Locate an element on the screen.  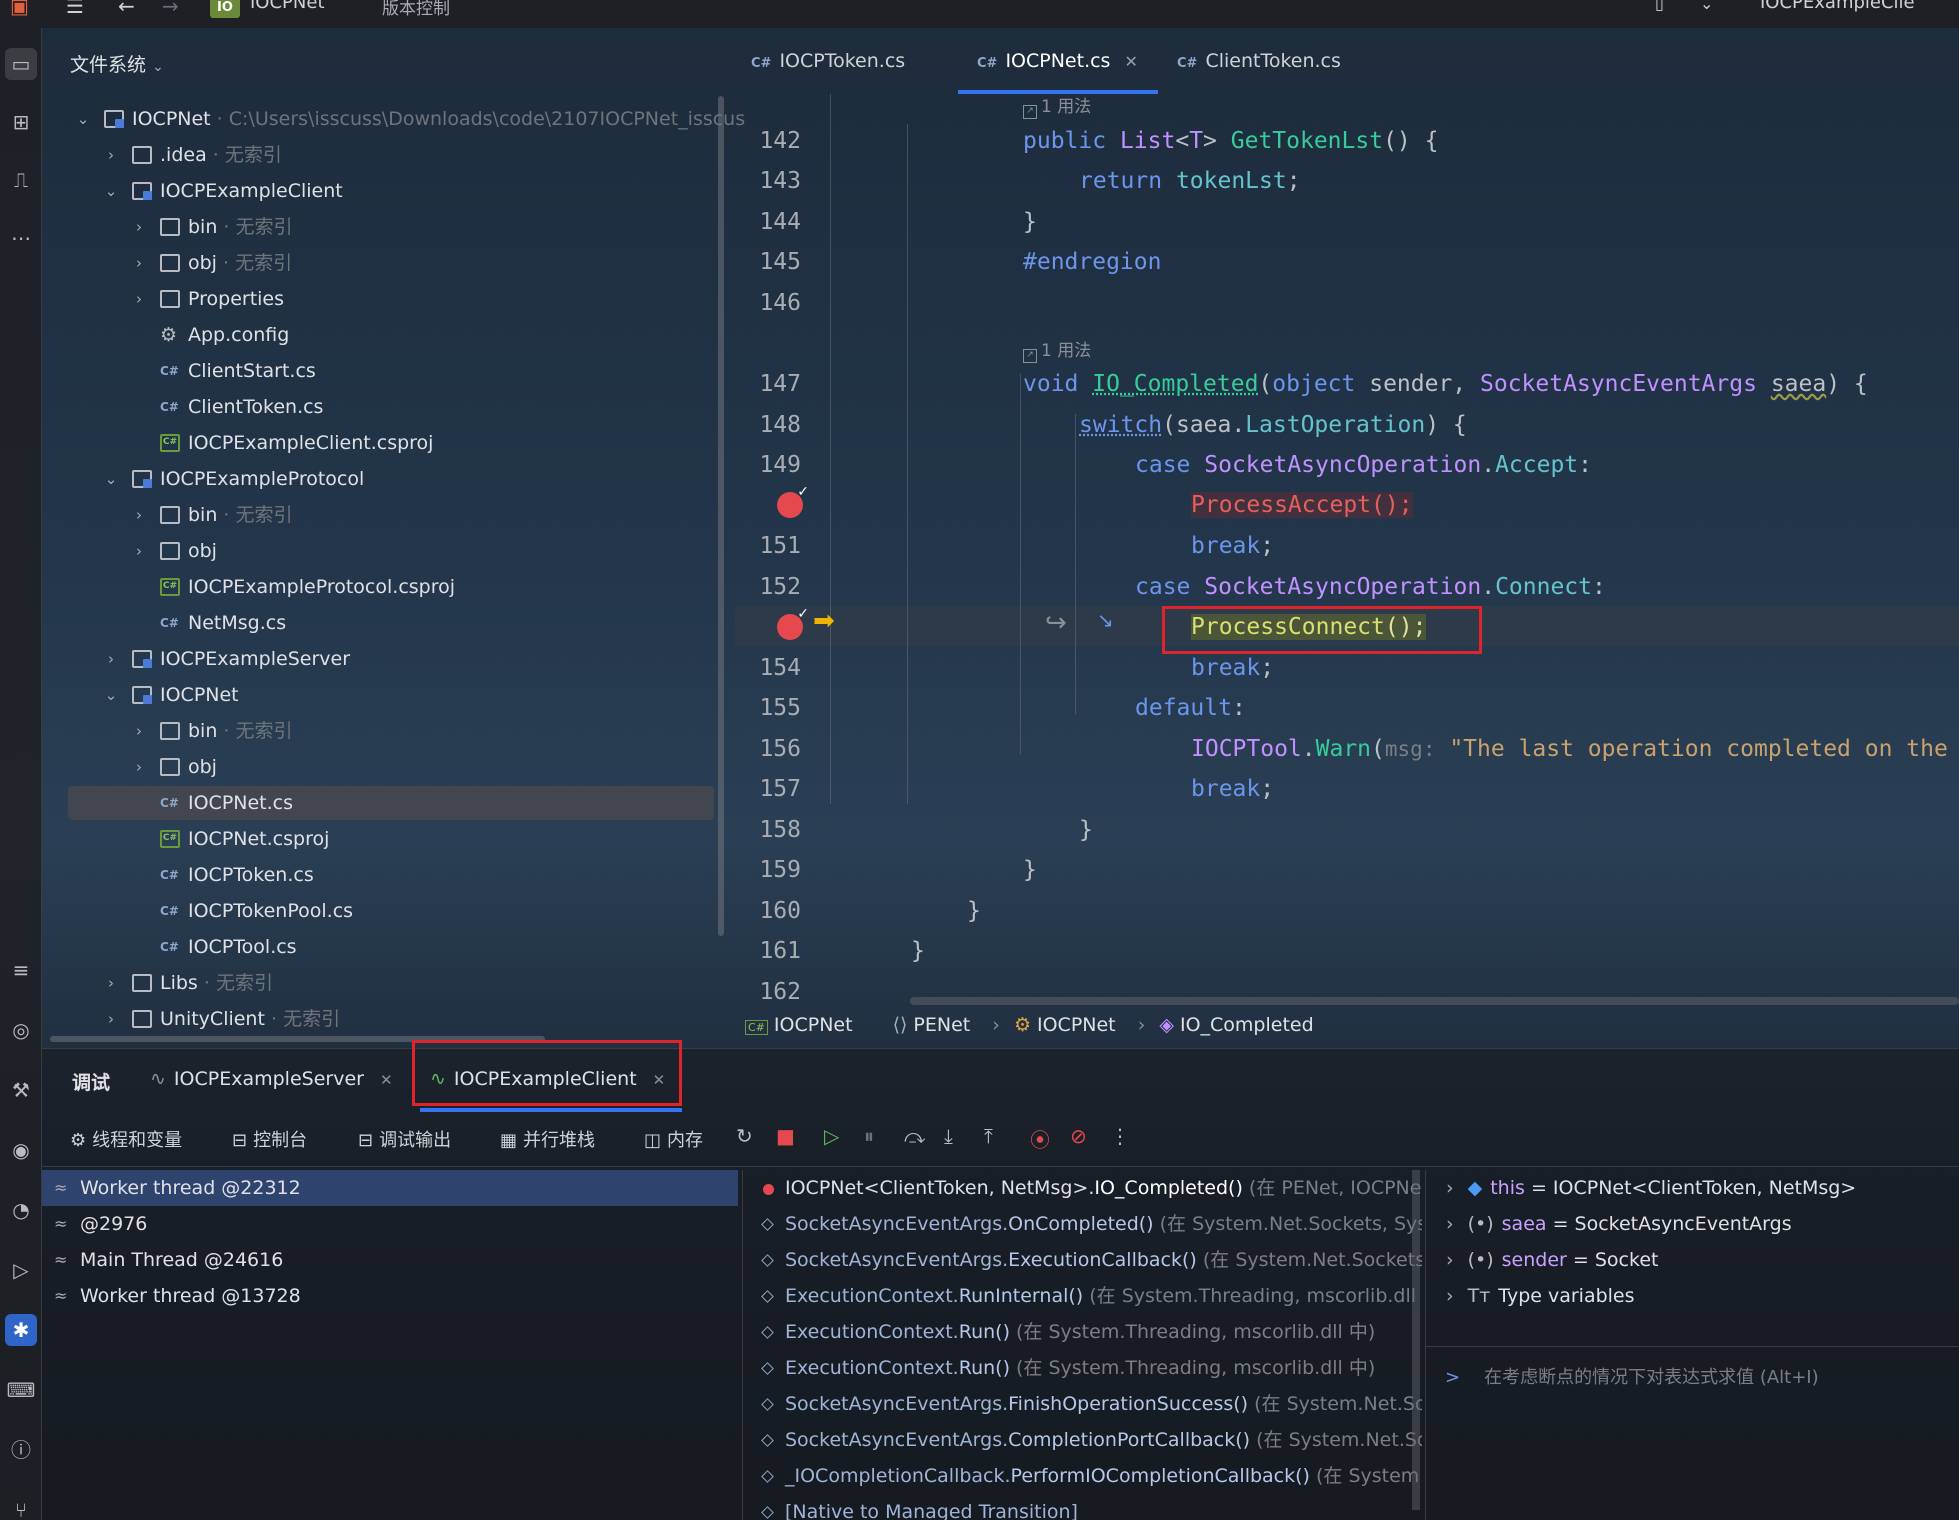
step-over-icon: ↪ is located at coordinates (1056, 623).